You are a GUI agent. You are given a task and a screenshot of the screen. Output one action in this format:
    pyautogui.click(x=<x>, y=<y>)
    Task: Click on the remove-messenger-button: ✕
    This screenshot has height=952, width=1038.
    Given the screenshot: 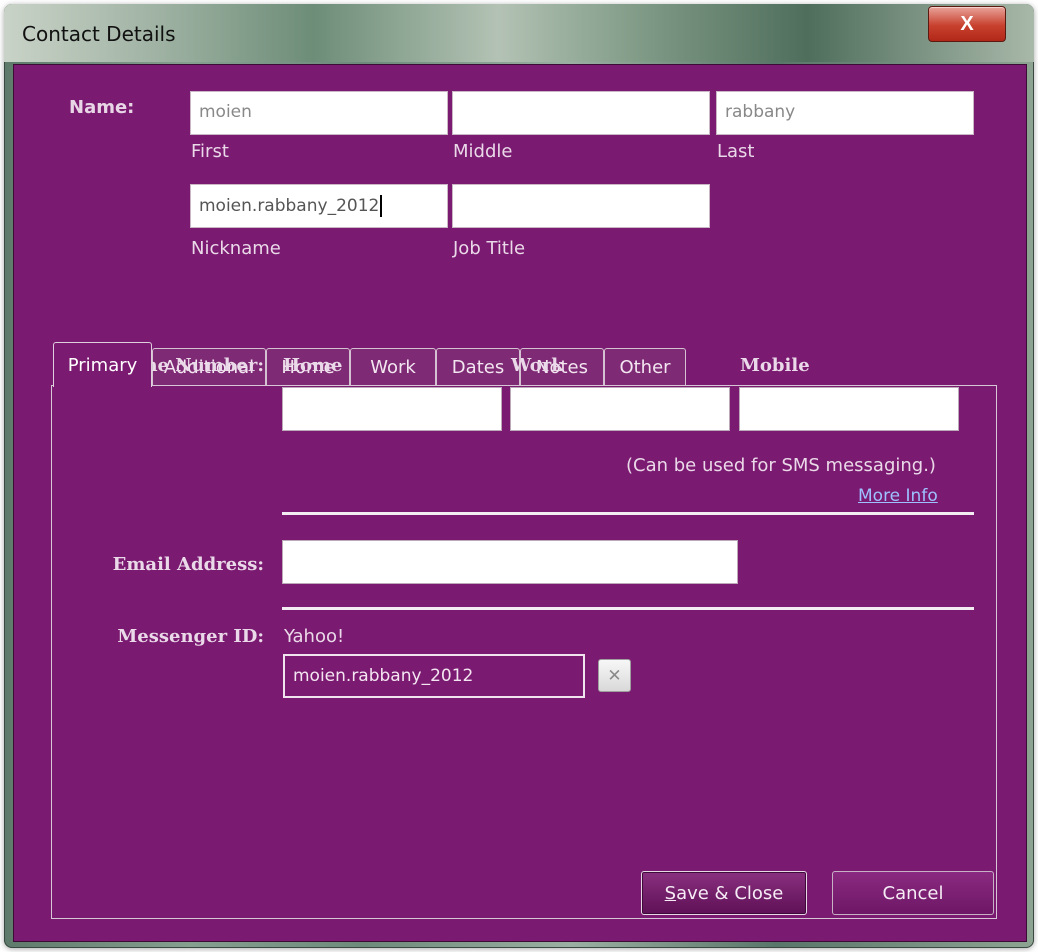 What is the action you would take?
    pyautogui.click(x=614, y=675)
    